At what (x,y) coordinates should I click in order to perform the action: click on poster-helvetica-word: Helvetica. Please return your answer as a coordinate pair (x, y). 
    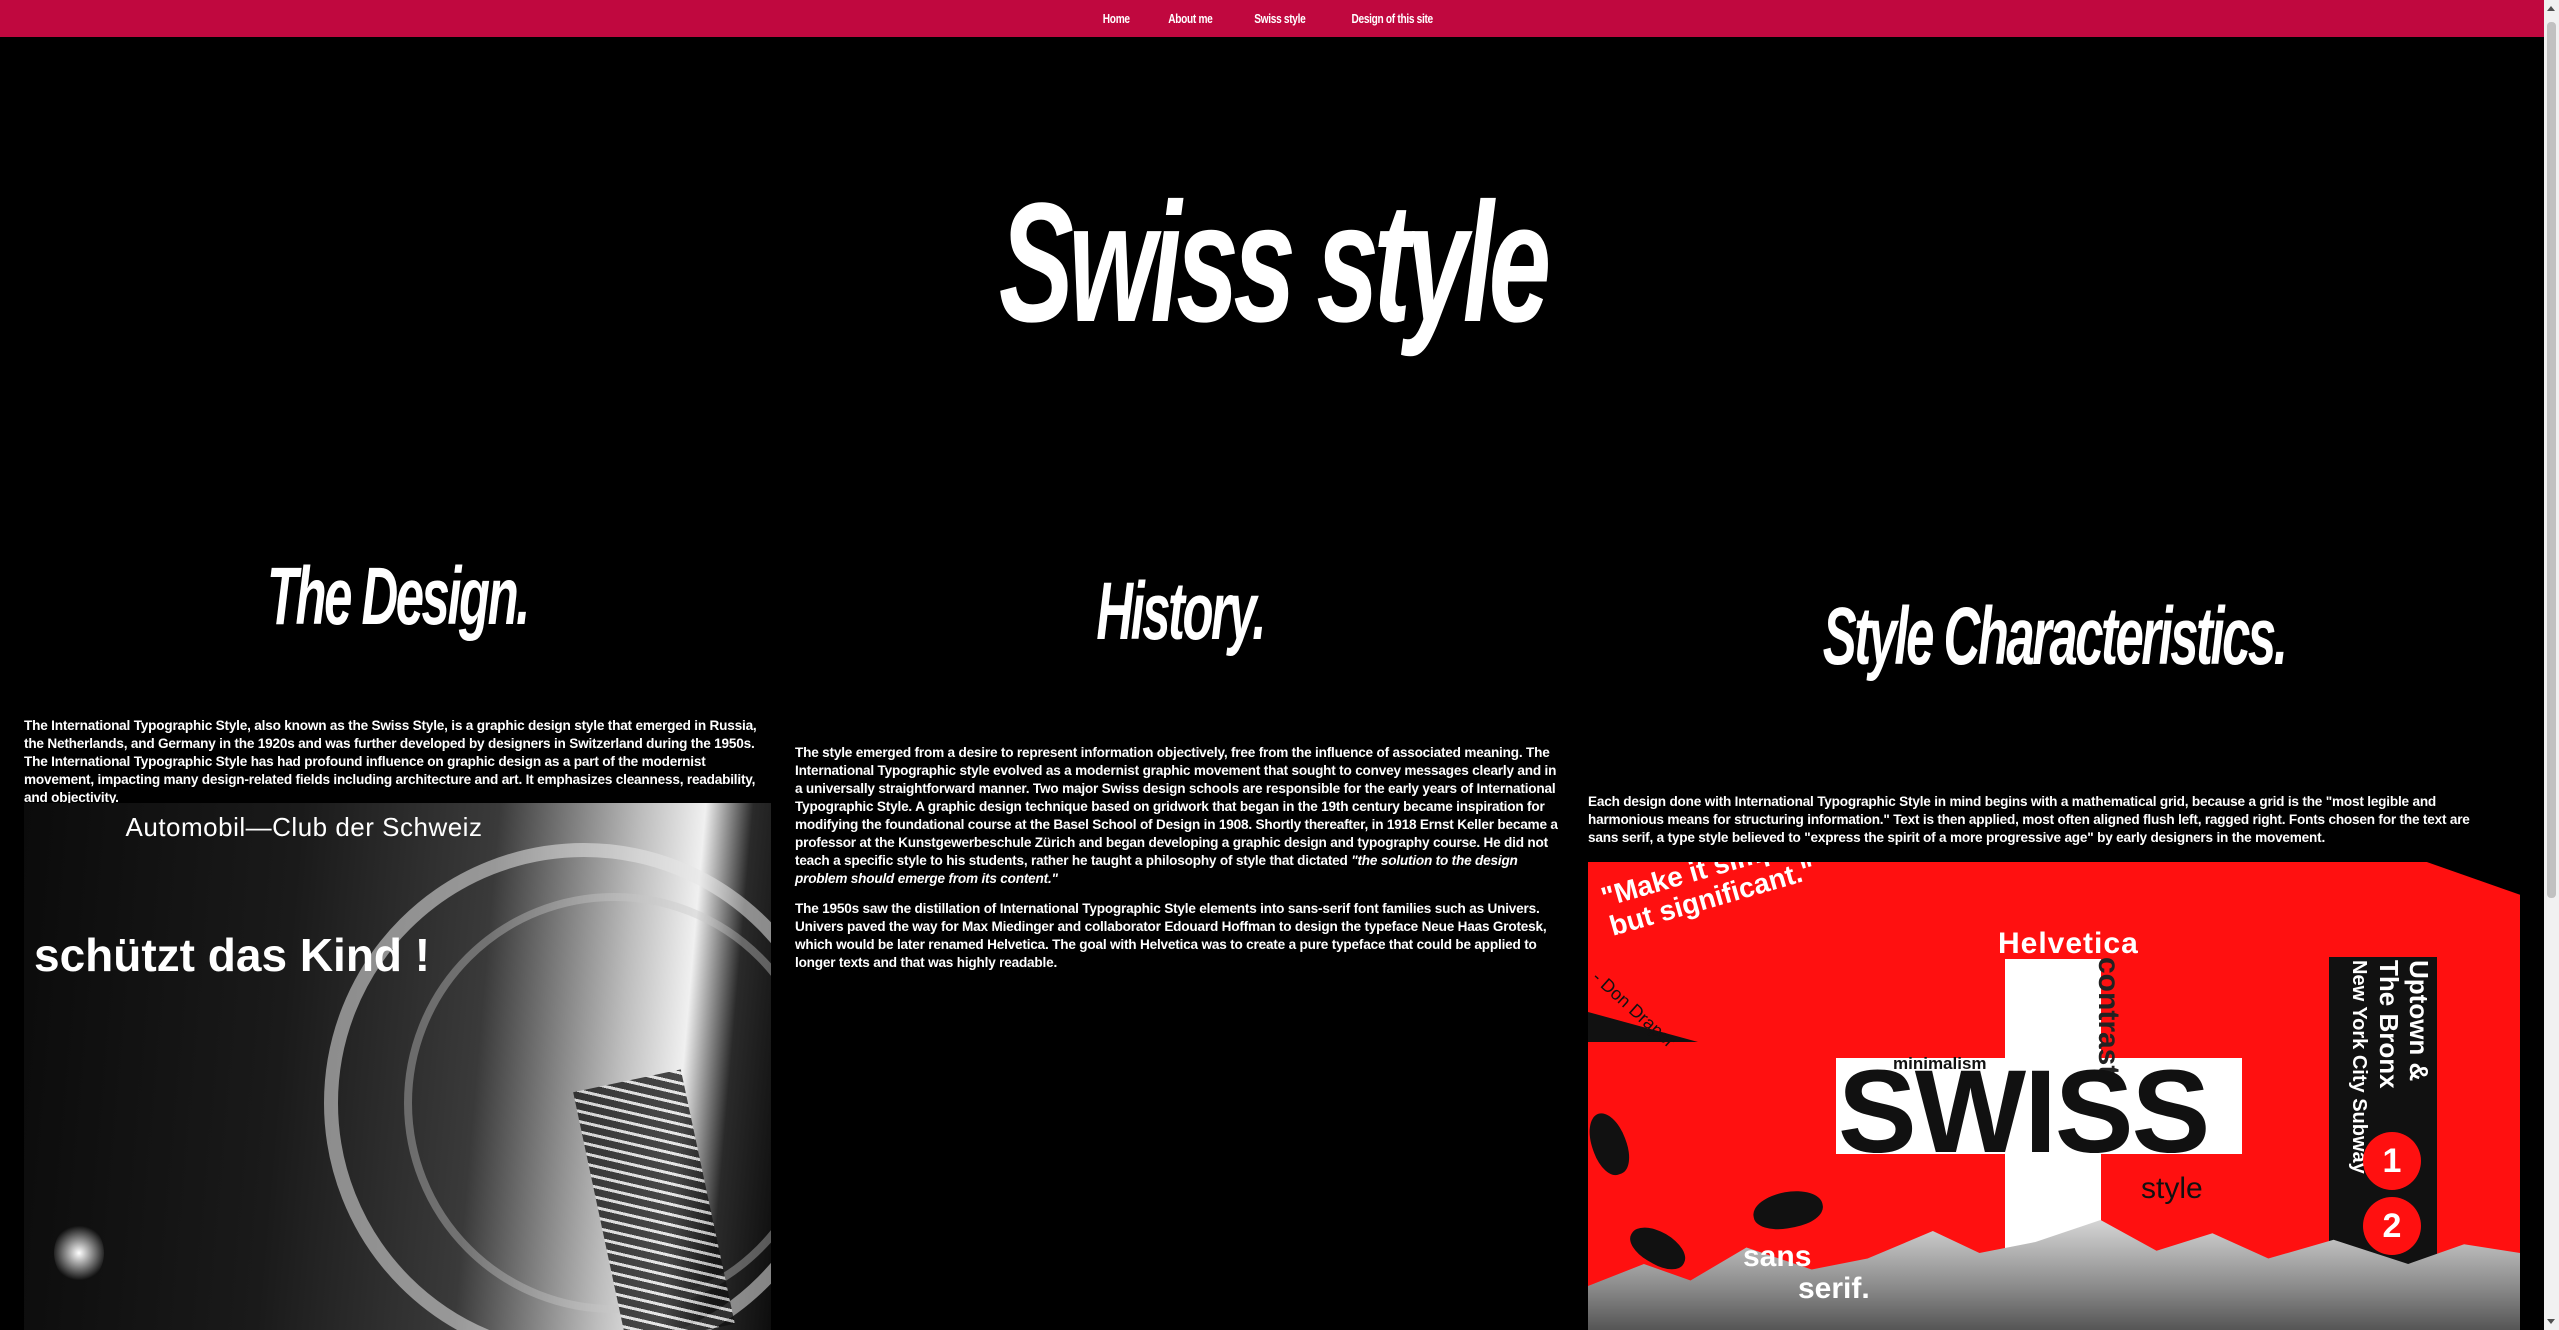
    Looking at the image, I should click on (2068, 943).